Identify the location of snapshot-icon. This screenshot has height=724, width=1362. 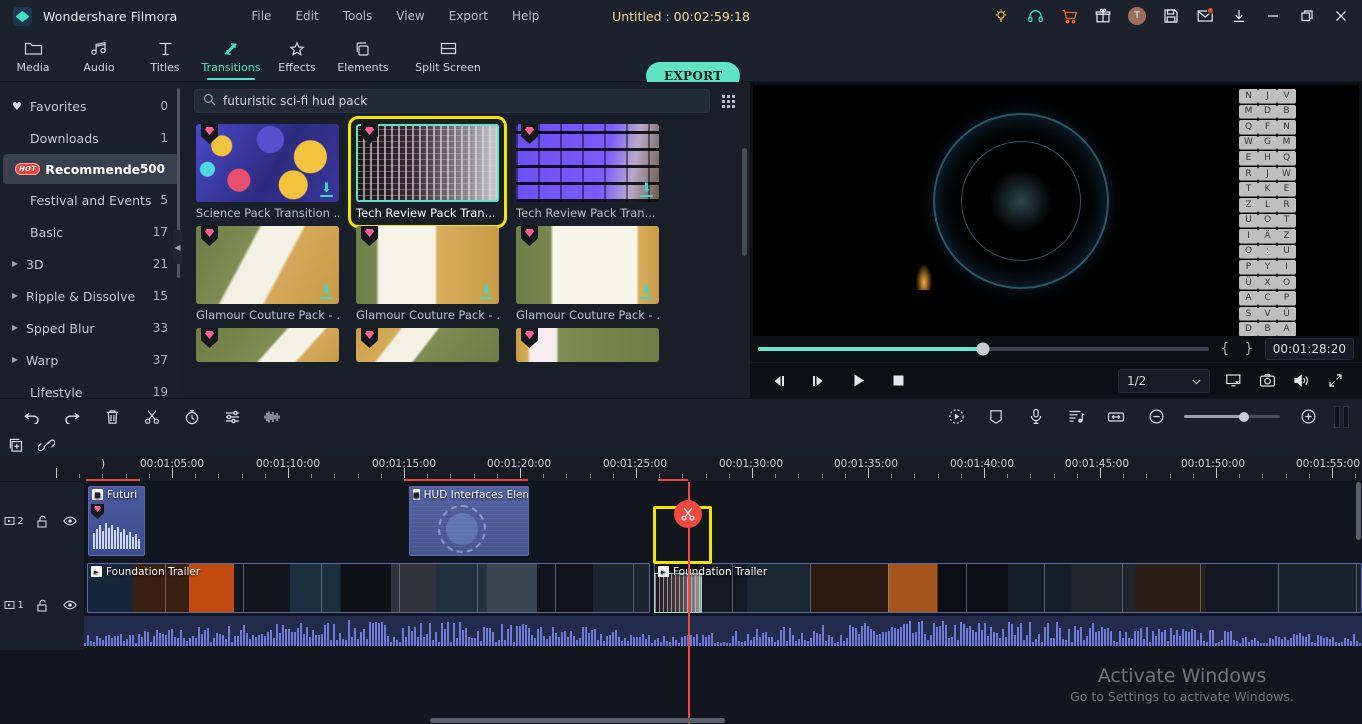
(1267, 381).